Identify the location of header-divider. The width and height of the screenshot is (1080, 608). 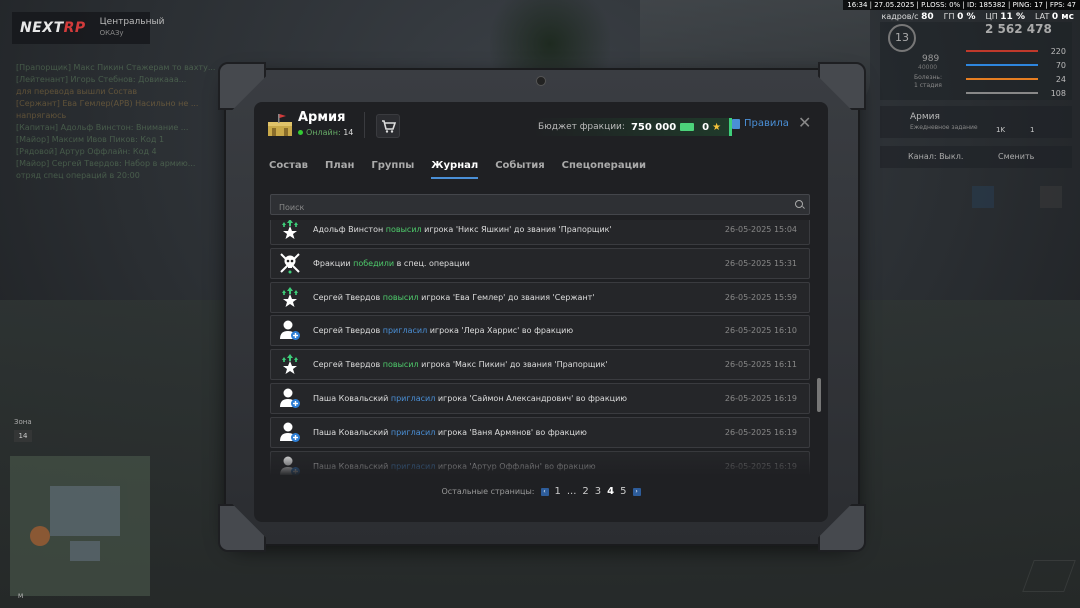
(364, 125).